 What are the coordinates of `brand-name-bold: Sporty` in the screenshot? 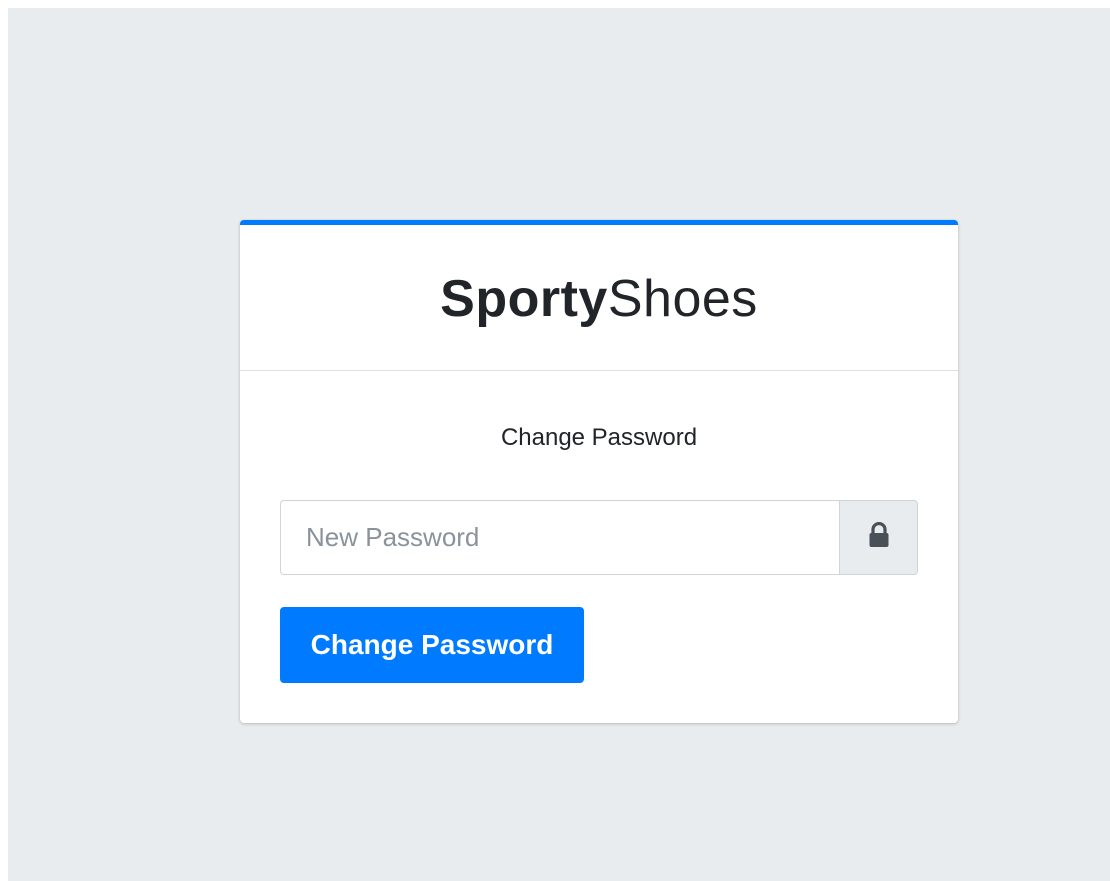 It's located at (524, 298).